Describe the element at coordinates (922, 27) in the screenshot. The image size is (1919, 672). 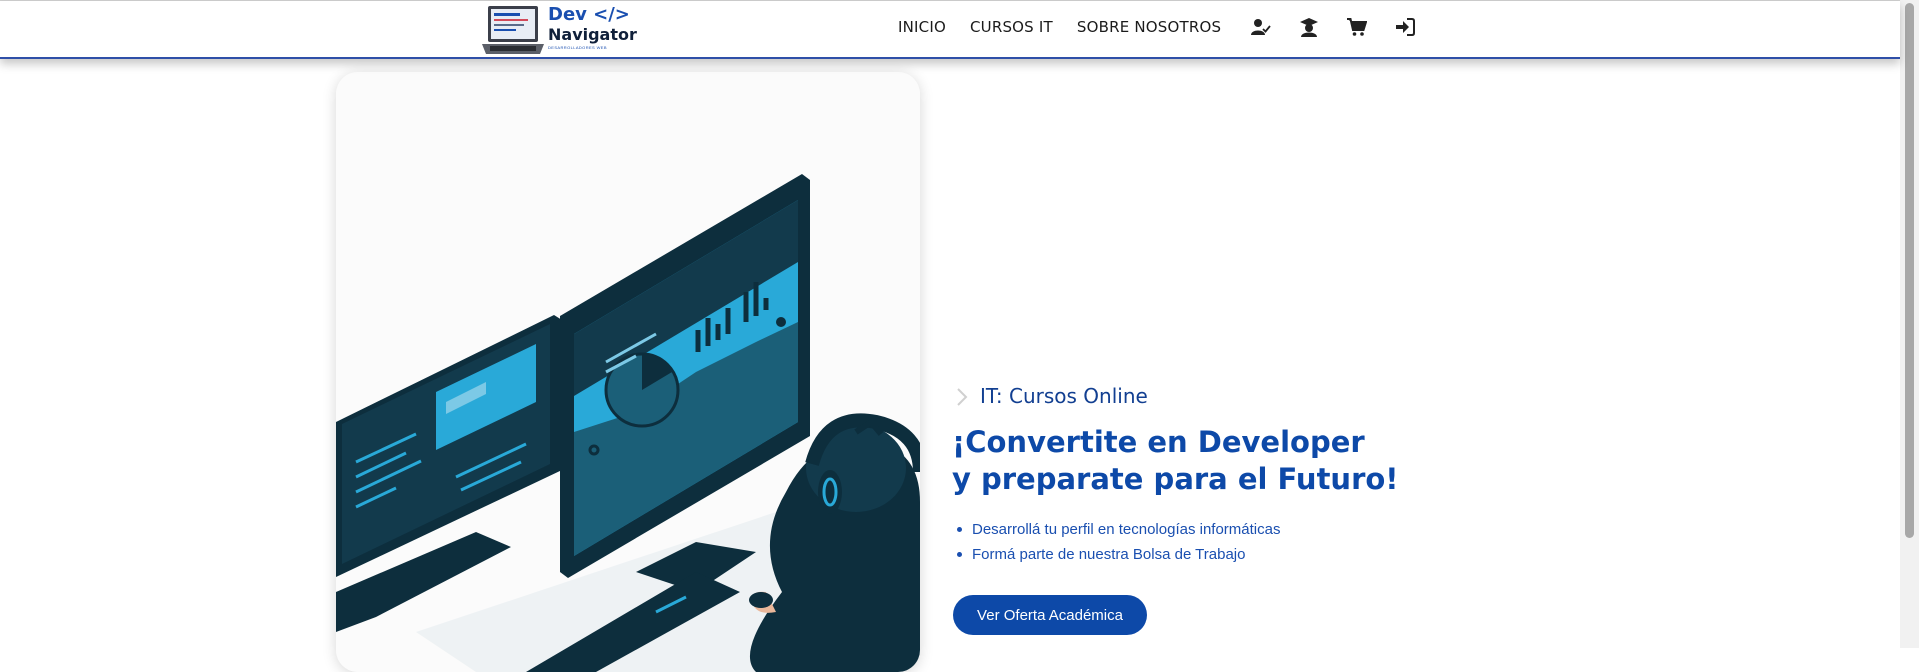
I see `nav-link-inicio: INICIO` at that location.